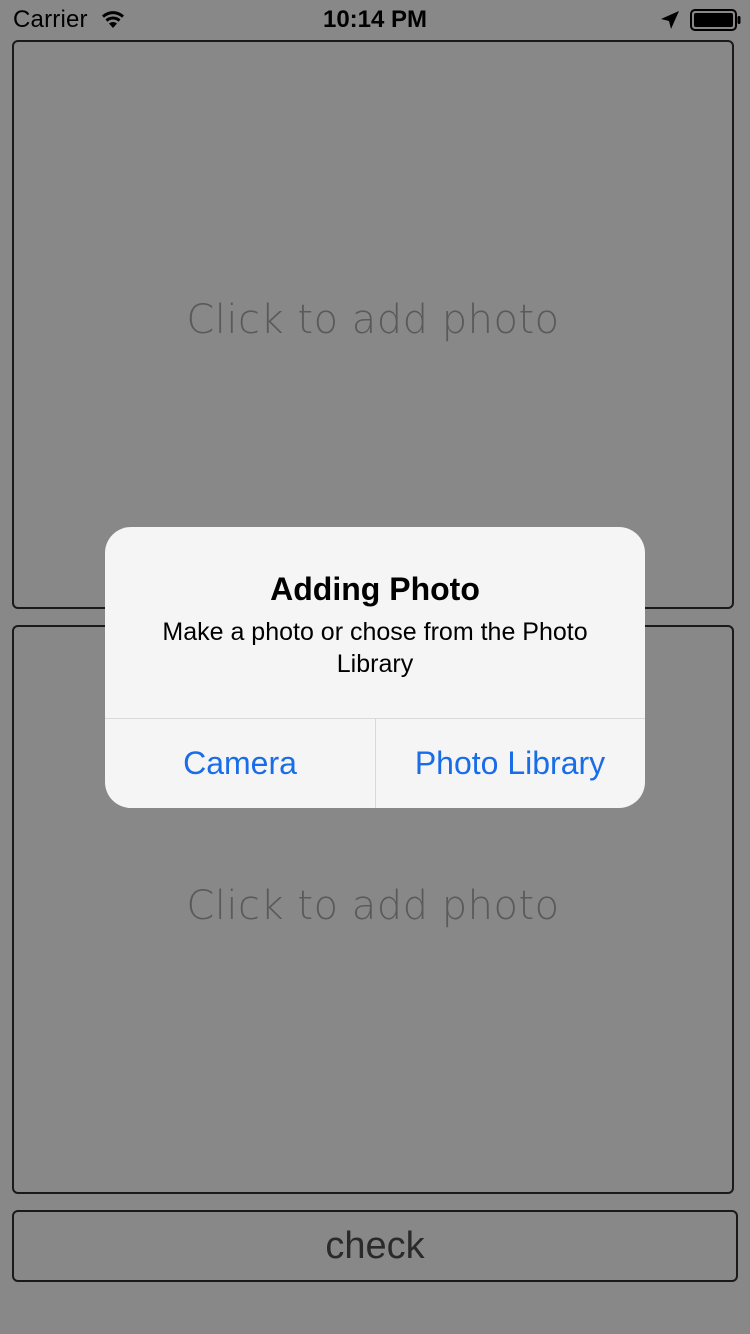  Describe the element at coordinates (510, 763) in the screenshot. I see `photo-library-button: Photo Library` at that location.